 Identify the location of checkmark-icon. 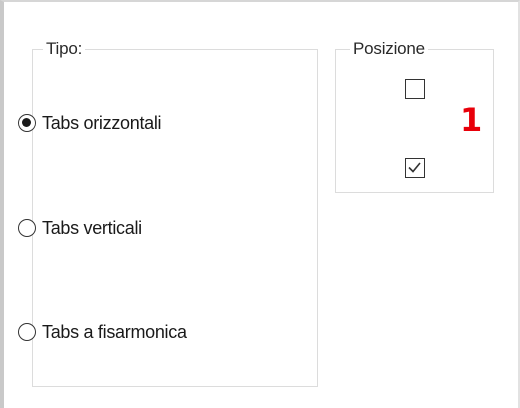
(414, 167).